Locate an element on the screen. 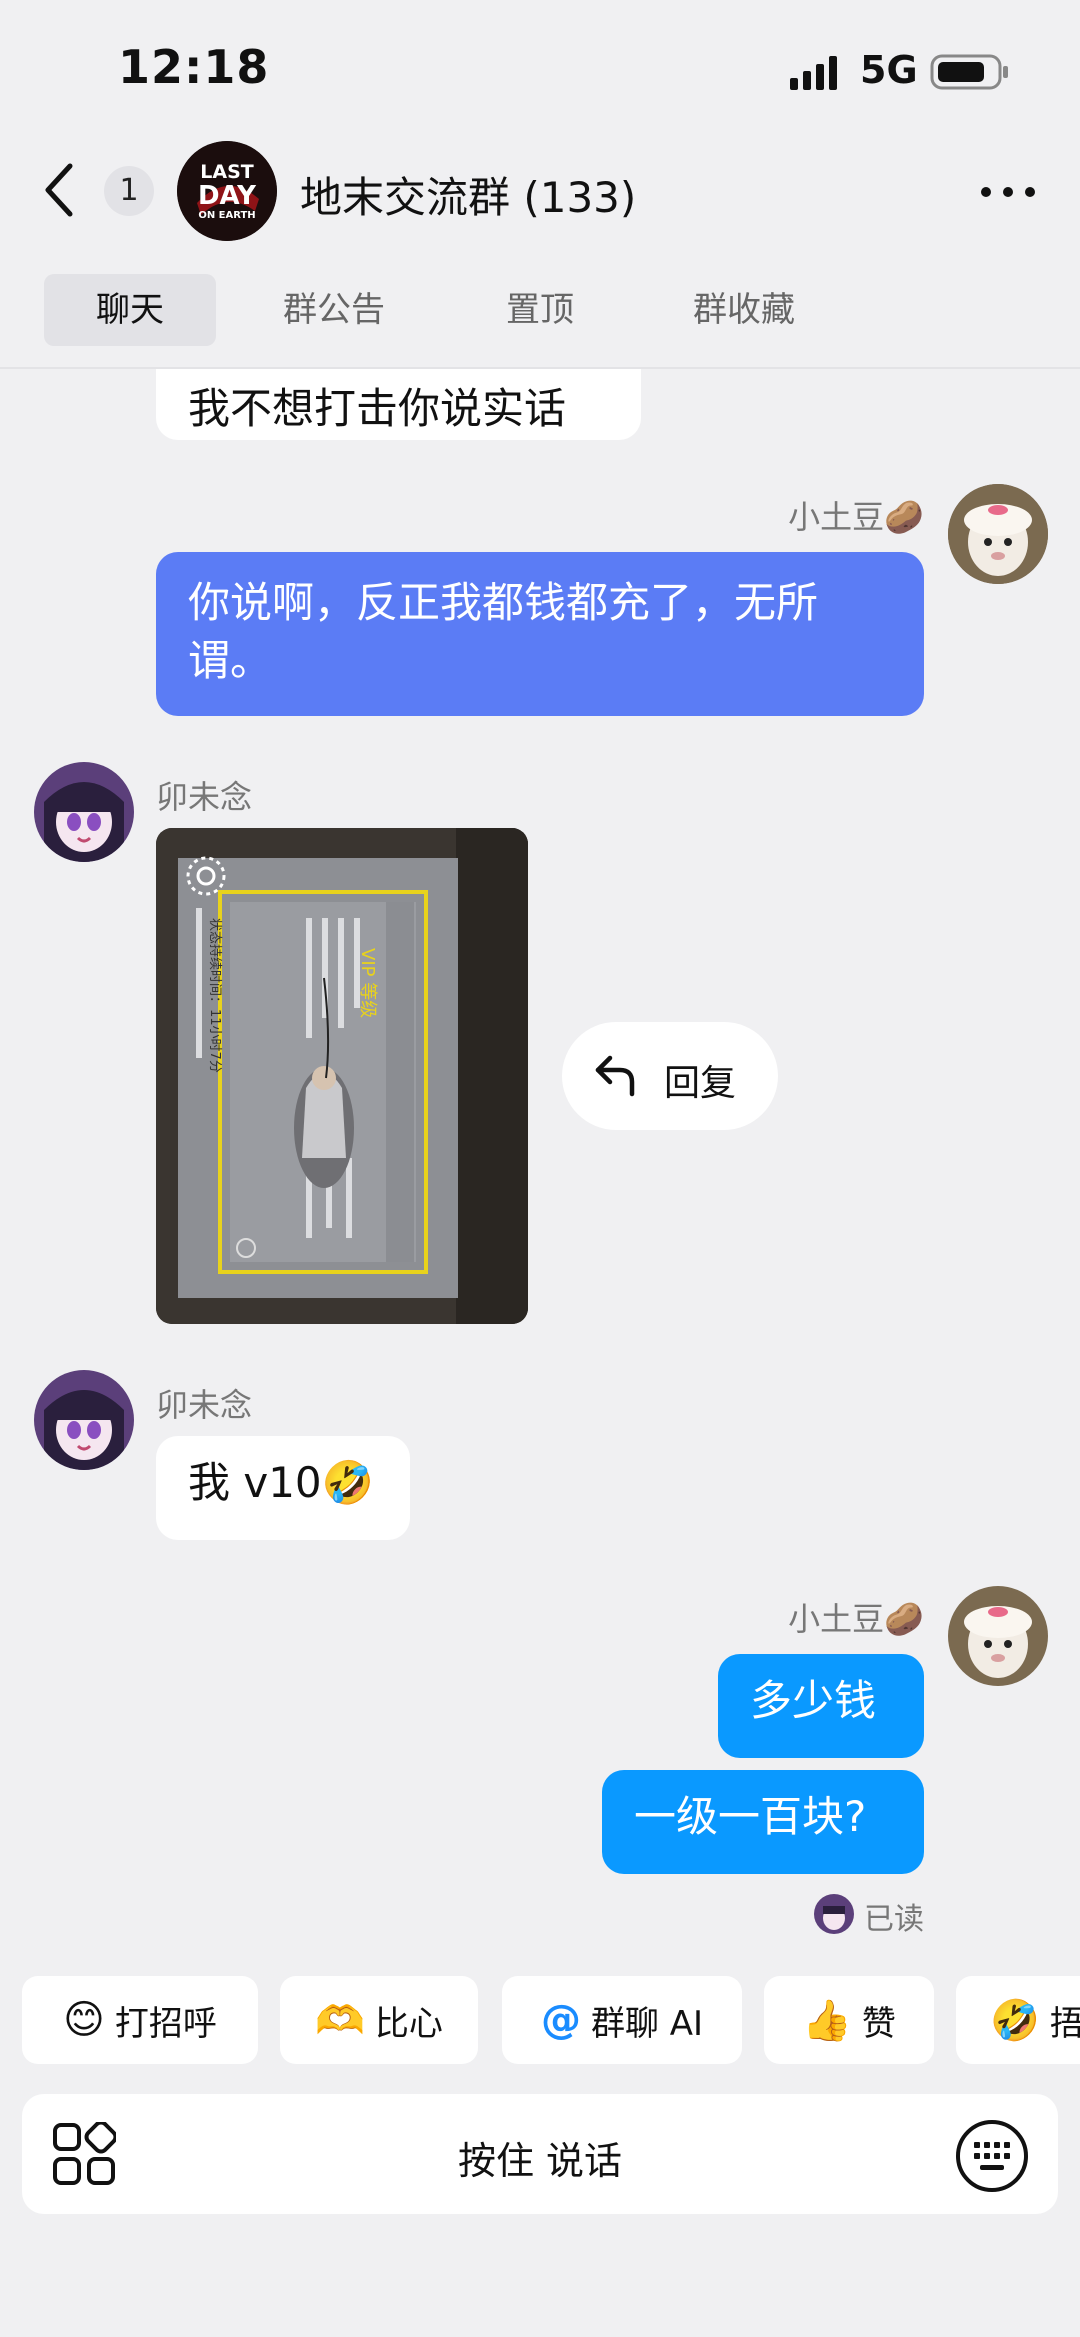 The width and height of the screenshot is (1080, 2337). read-receipt: 已读 is located at coordinates (894, 1919).